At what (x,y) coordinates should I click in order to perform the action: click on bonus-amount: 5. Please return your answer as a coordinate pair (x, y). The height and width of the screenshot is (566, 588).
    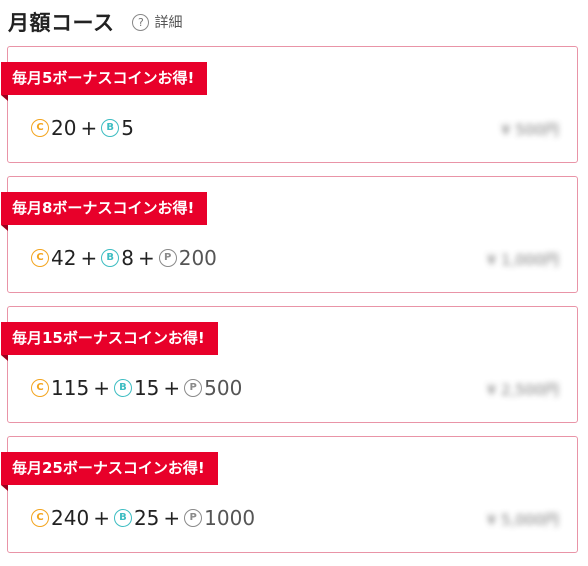
    Looking at the image, I should click on (127, 128).